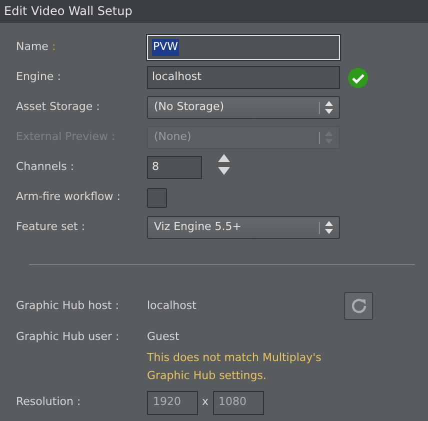  What do you see at coordinates (163, 337) in the screenshot?
I see `field-value: Guest` at bounding box center [163, 337].